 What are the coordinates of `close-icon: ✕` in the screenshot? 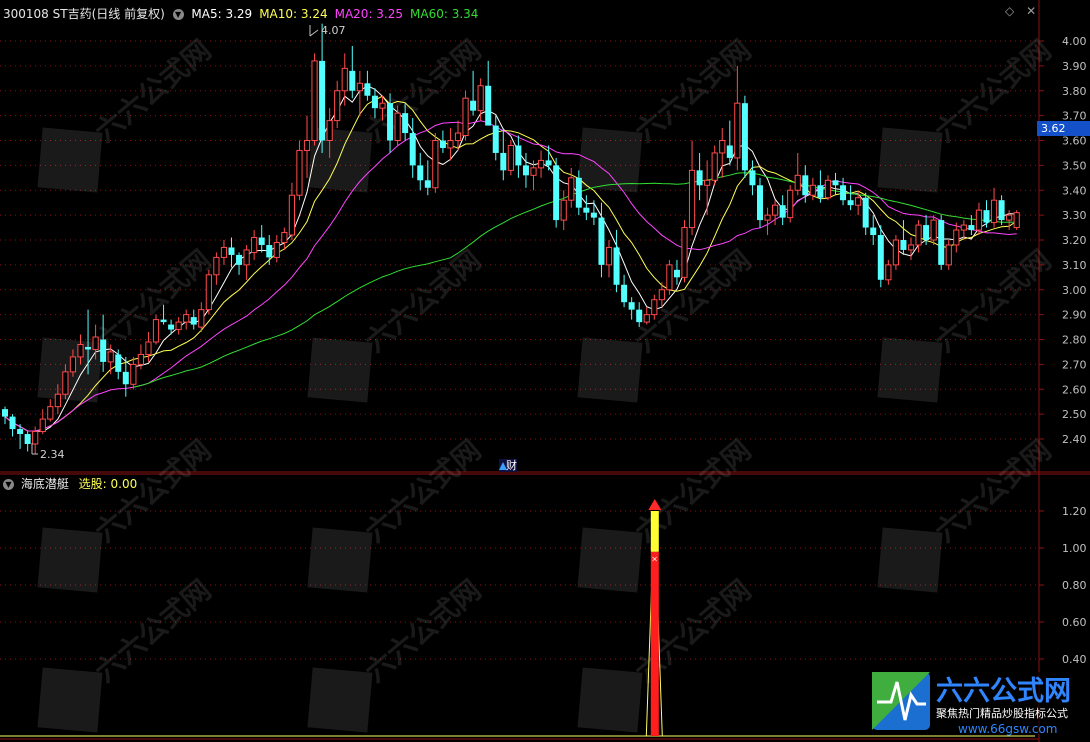 It's located at (1031, 11).